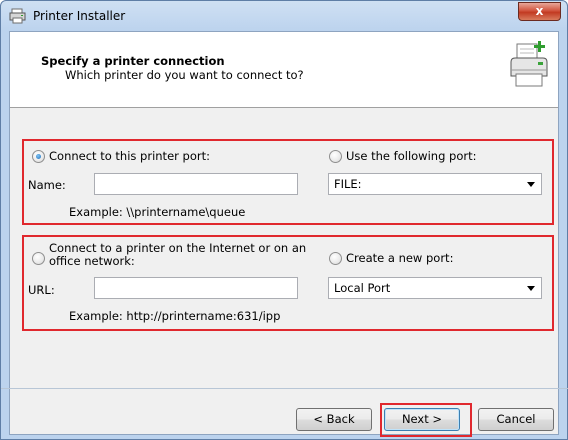  What do you see at coordinates (196, 288) in the screenshot?
I see `url-input` at bounding box center [196, 288].